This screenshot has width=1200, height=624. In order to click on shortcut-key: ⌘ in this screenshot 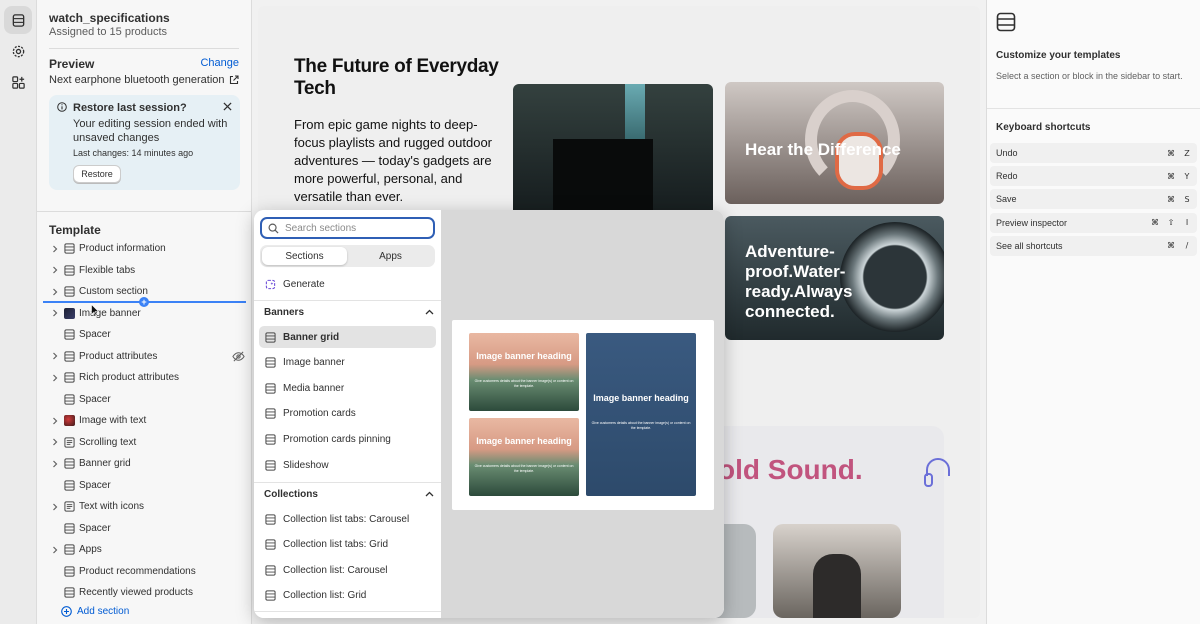, I will do `click(1171, 153)`.